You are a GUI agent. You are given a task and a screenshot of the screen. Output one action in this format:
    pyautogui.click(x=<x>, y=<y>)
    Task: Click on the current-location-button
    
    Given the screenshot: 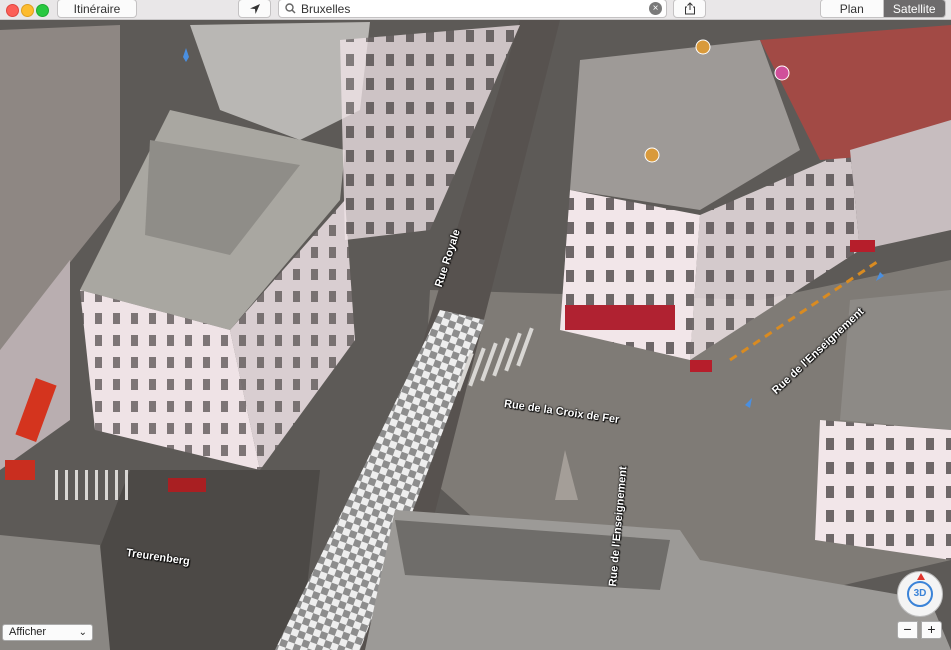 What is the action you would take?
    pyautogui.click(x=254, y=9)
    